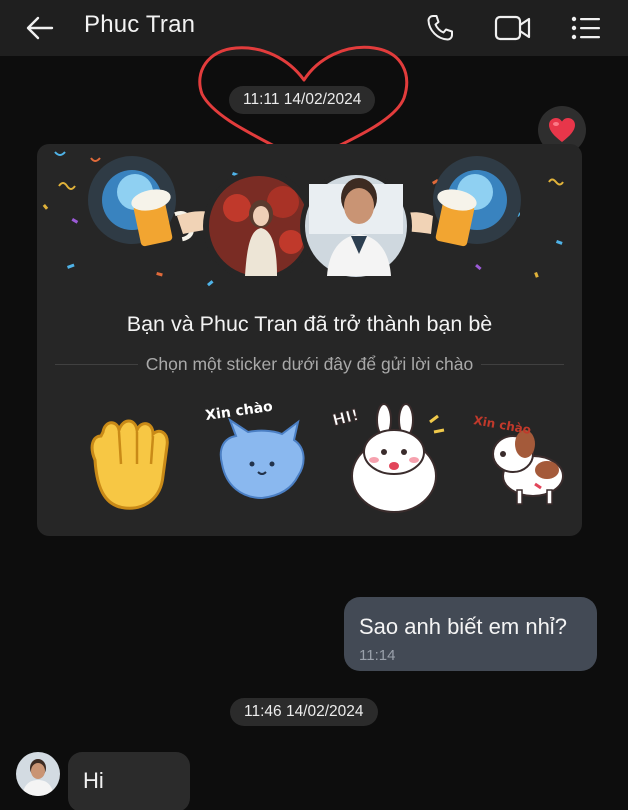 Image resolution: width=628 pixels, height=810 pixels. What do you see at coordinates (392, 458) in the screenshot?
I see `sticker-hi-bunny: HI!` at bounding box center [392, 458].